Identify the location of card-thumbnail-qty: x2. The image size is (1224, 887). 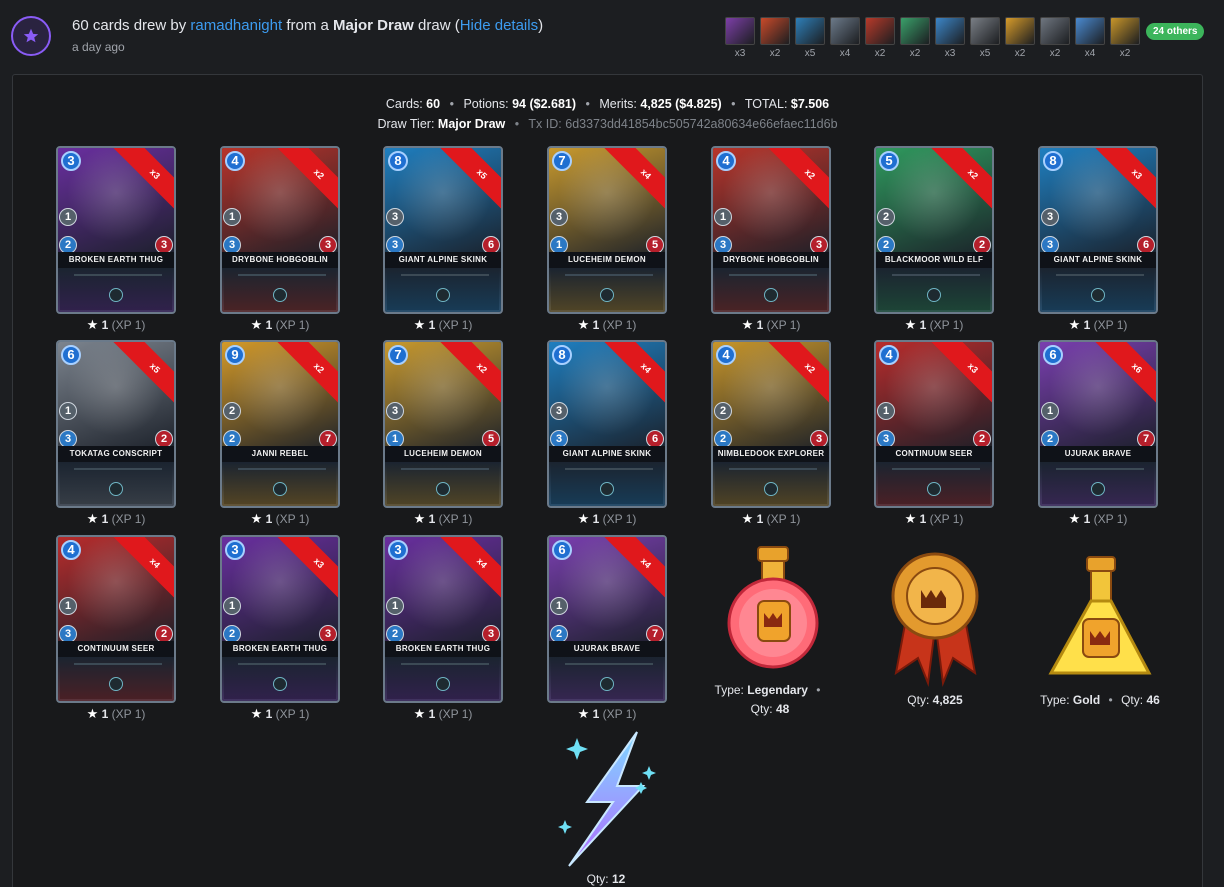
(915, 53).